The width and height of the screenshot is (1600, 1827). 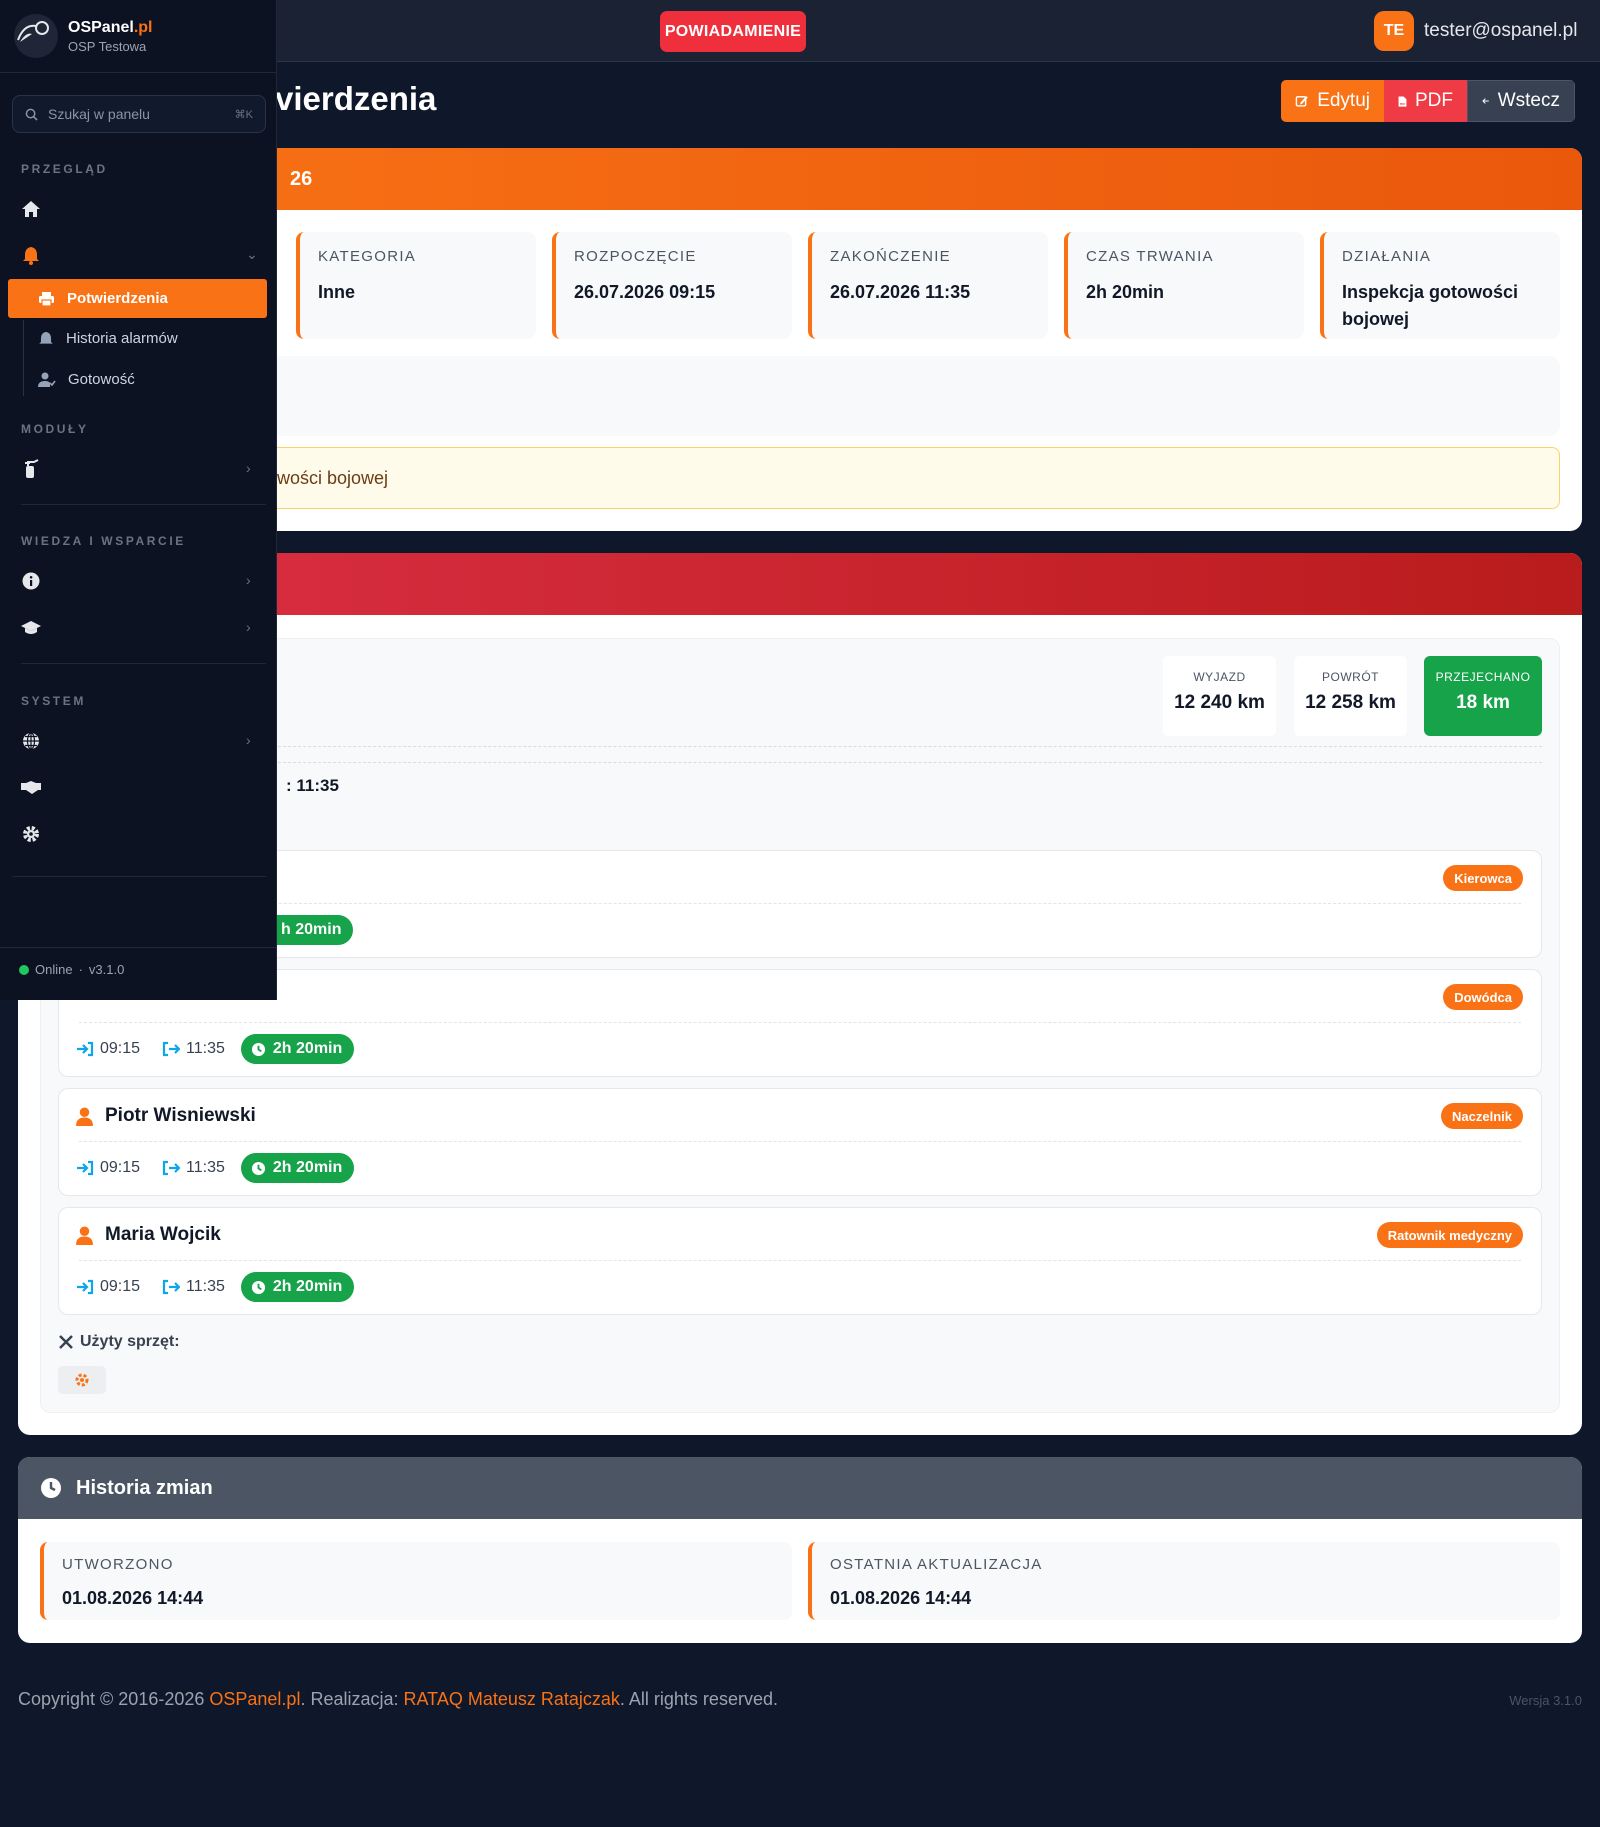 What do you see at coordinates (315, 930) in the screenshot?
I see `crew-times: h 20min` at bounding box center [315, 930].